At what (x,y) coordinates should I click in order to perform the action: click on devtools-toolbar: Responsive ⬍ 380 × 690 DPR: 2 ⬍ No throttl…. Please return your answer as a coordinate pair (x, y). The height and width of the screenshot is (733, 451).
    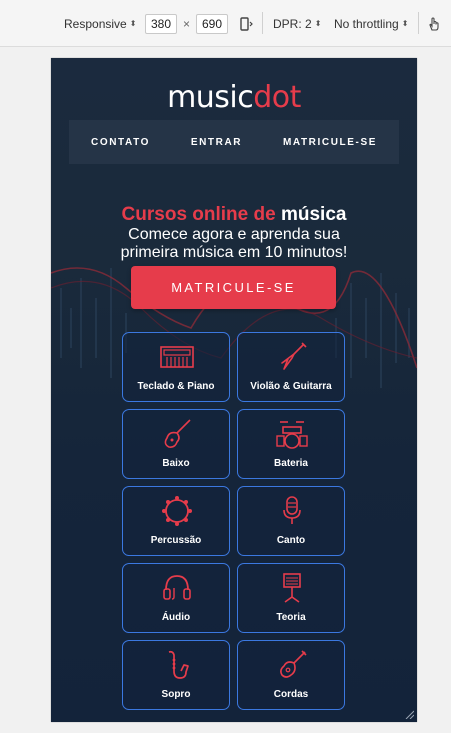
    Looking at the image, I should click on (225, 23).